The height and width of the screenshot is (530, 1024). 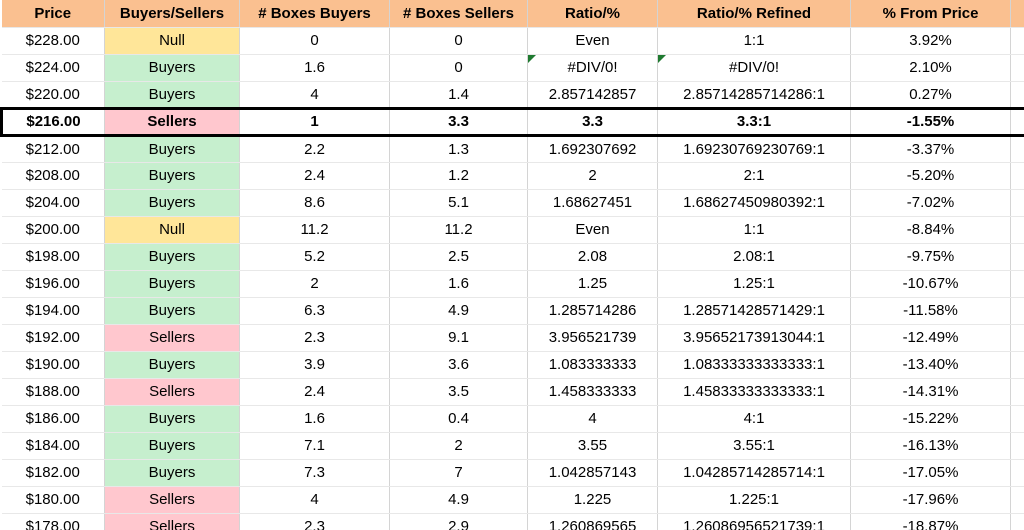 I want to click on cell-ratio: 2.857142857, so click(x=592, y=95).